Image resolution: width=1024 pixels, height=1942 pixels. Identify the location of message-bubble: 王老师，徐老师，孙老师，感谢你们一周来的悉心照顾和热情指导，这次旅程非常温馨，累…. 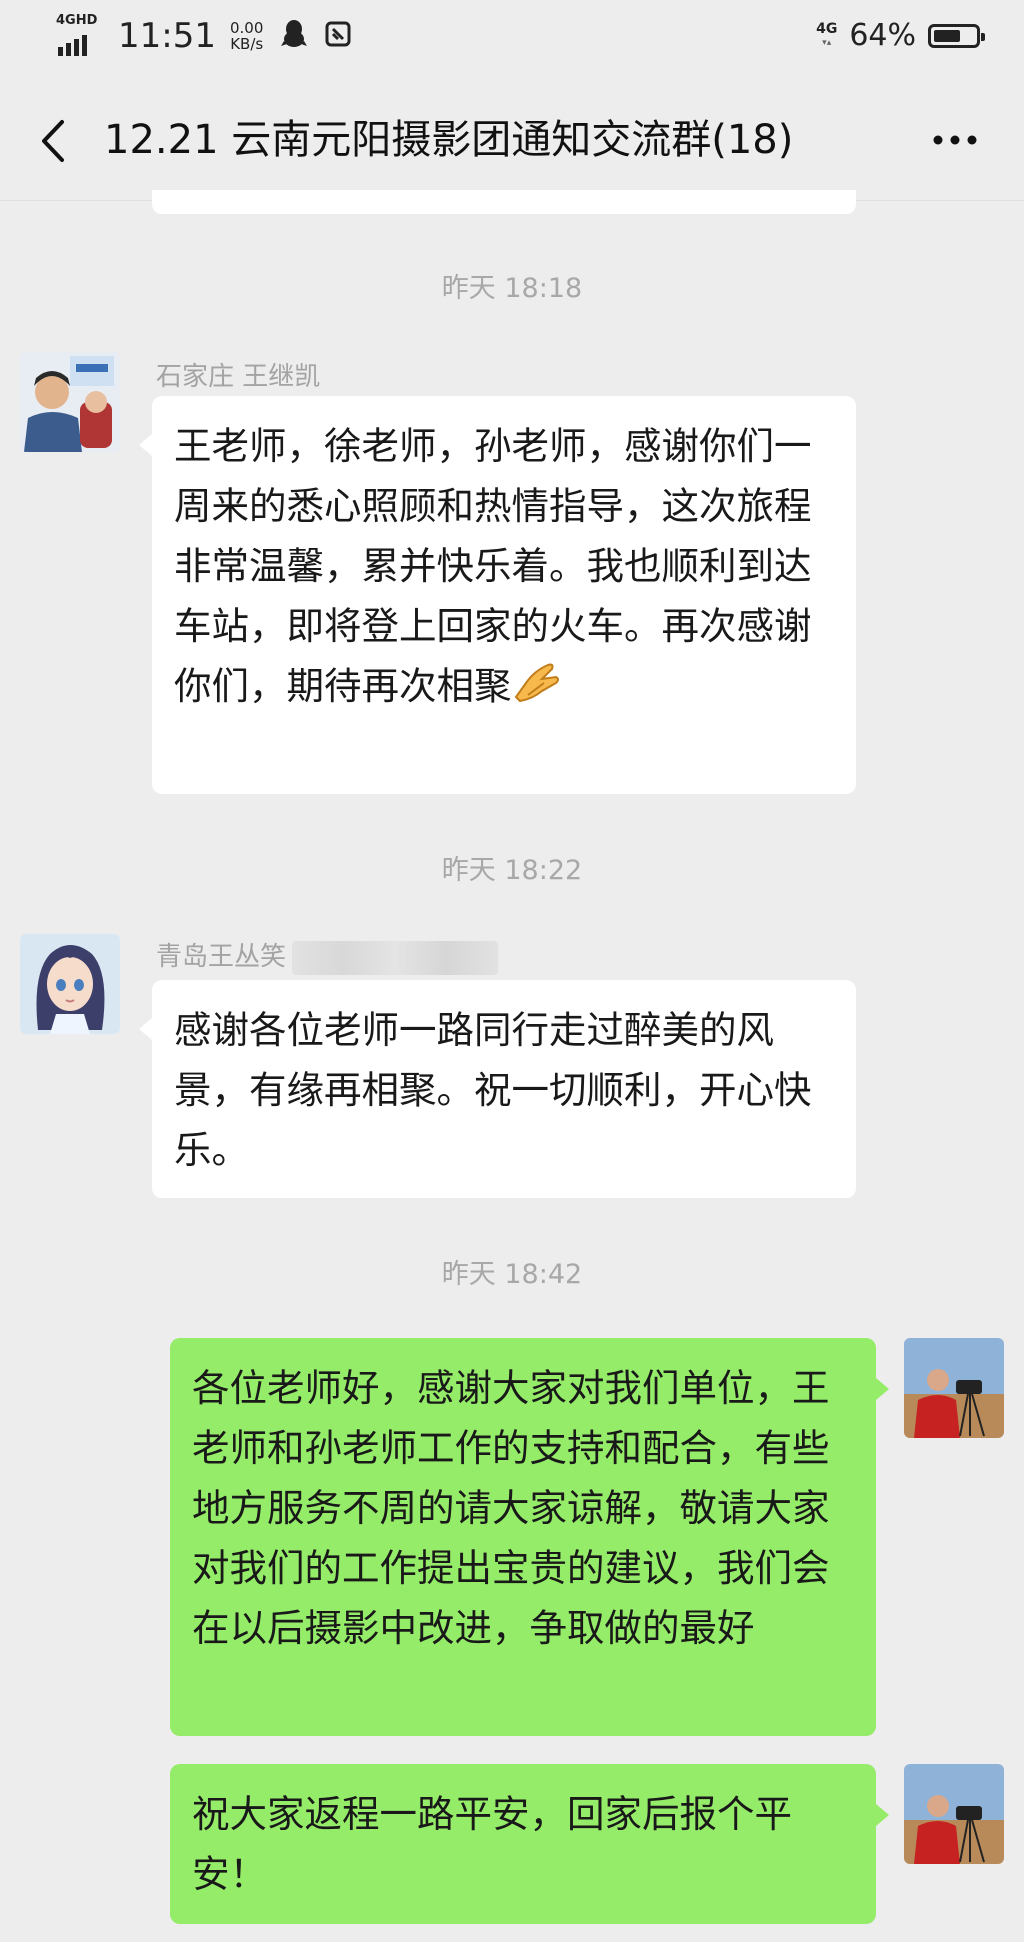
(504, 595).